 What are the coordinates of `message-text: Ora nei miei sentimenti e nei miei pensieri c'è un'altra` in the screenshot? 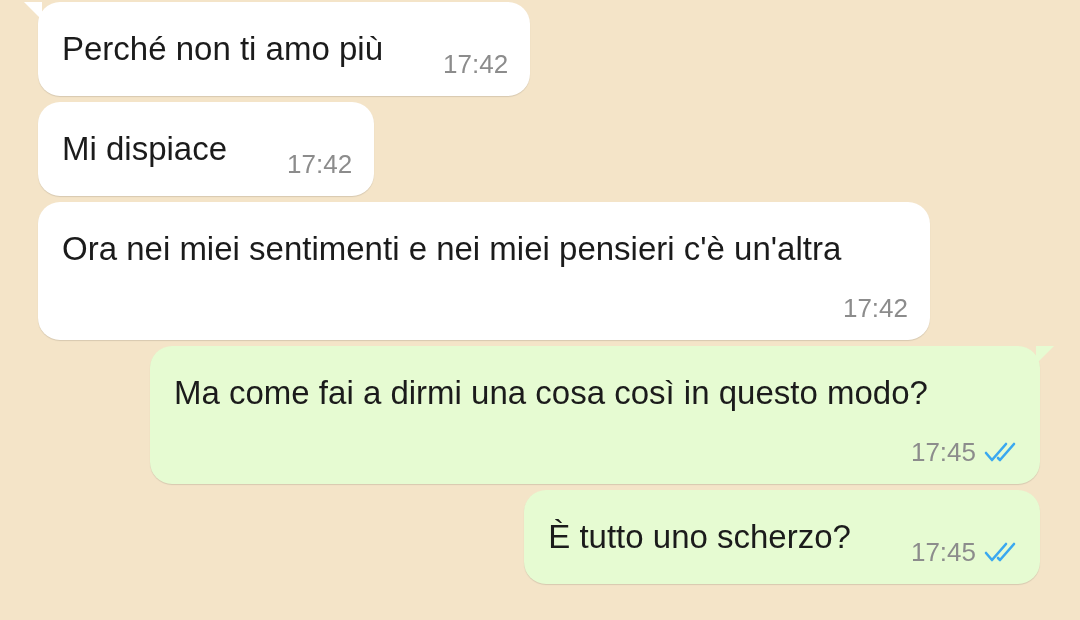 It's located at (452, 249).